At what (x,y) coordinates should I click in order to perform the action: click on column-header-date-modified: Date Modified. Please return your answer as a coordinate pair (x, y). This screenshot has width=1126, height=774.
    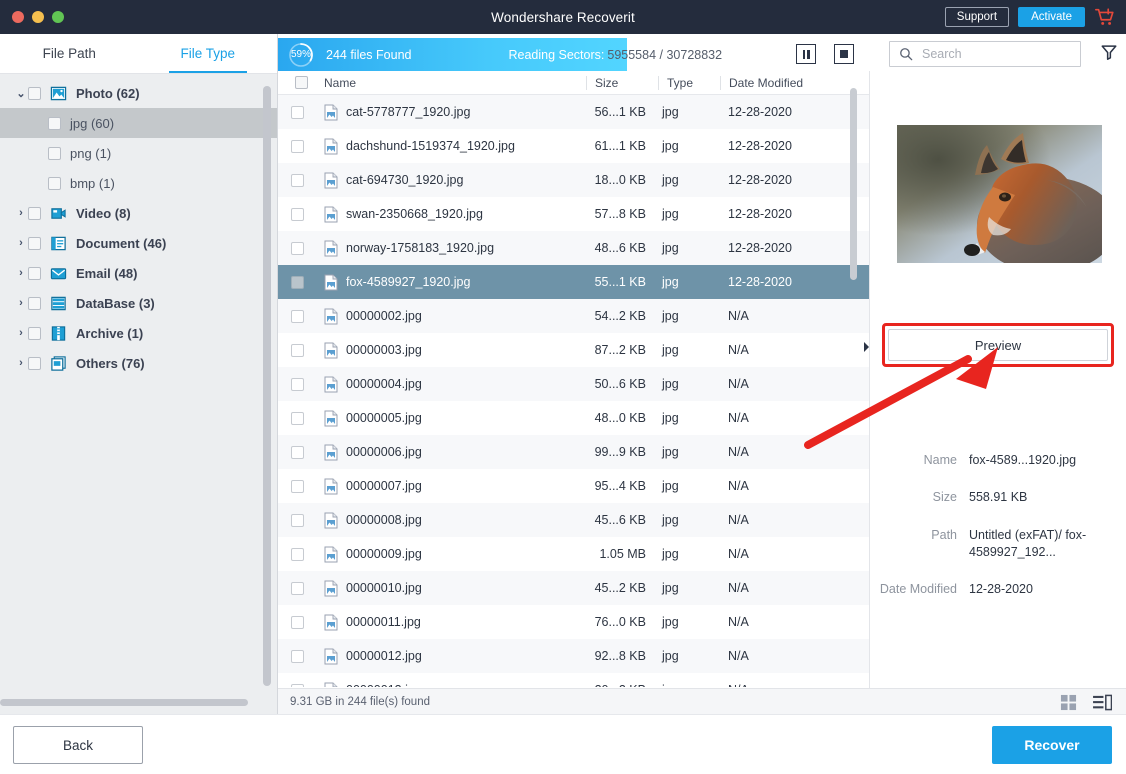
    Looking at the image, I should click on (792, 82).